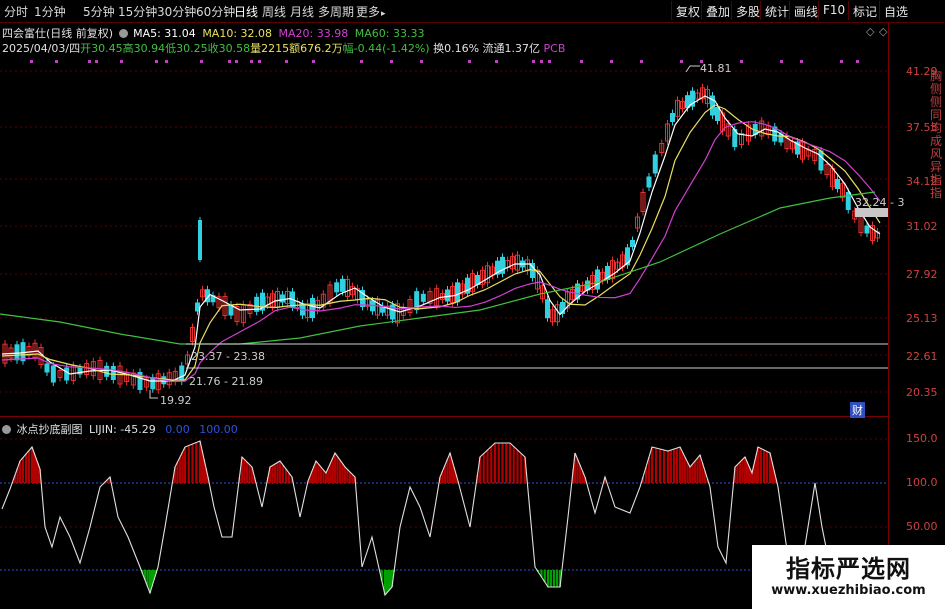  I want to click on period-tab-multi: 多周期, so click(336, 11).